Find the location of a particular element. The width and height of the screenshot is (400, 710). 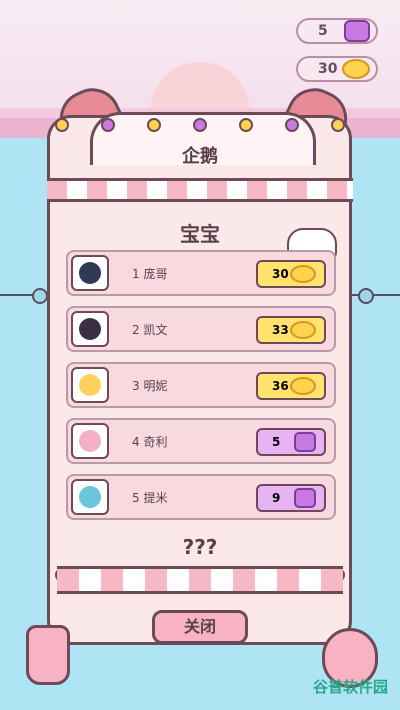

penguin-row: 4 奇利 5 is located at coordinates (201, 441).